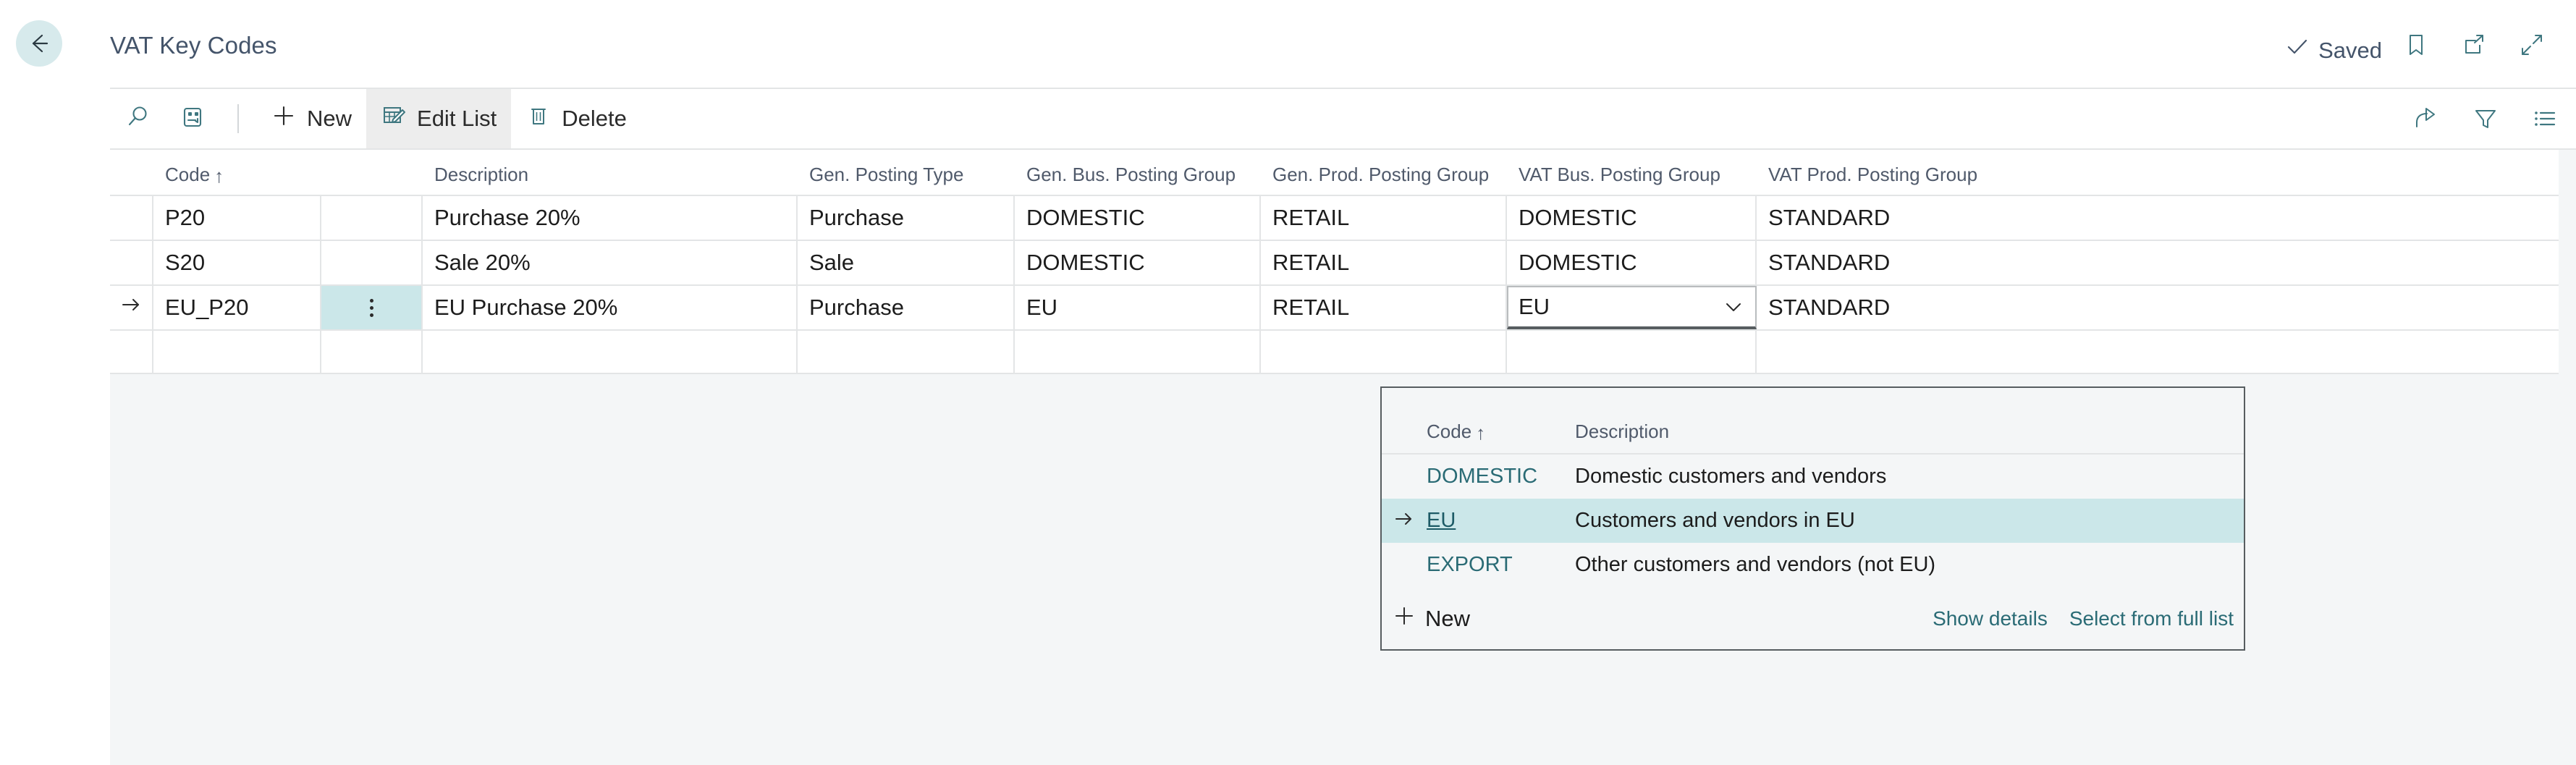 Image resolution: width=2576 pixels, height=765 pixels. I want to click on edit-list-button: Edit List, so click(439, 118).